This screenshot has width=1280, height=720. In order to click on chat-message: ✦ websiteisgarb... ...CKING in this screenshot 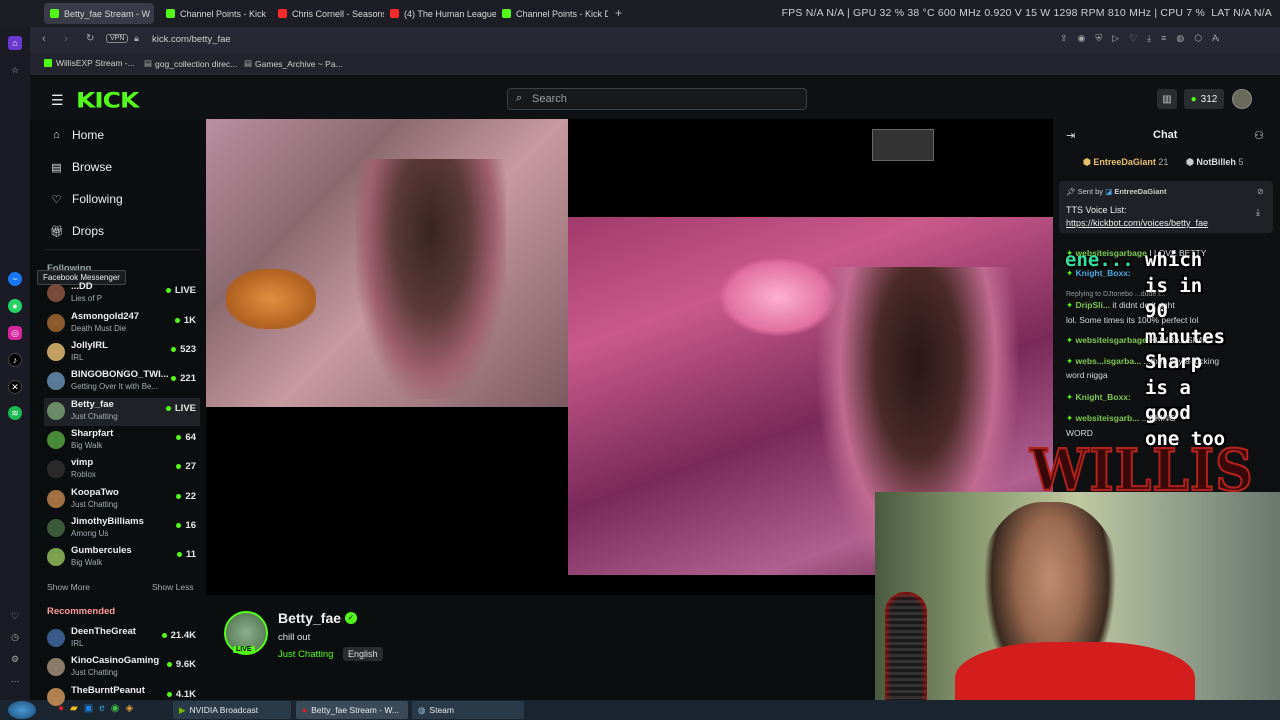, I will do `click(1121, 418)`.